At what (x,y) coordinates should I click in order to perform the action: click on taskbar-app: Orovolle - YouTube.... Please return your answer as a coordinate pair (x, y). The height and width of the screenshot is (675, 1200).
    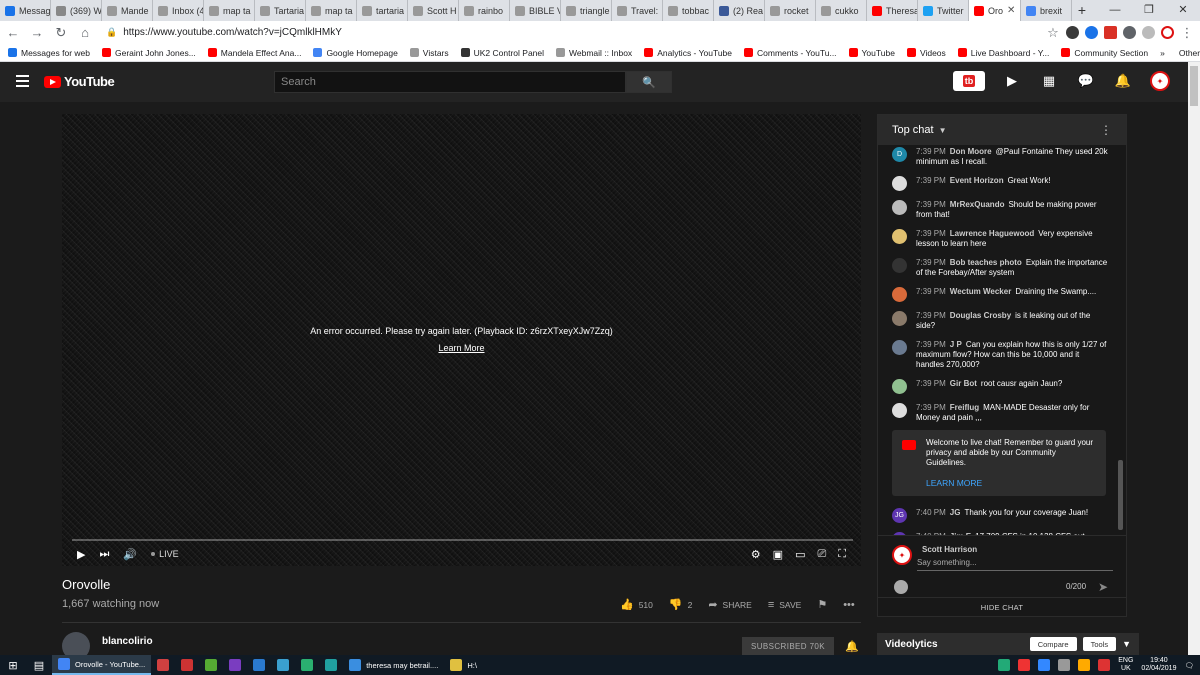
    Looking at the image, I should click on (102, 665).